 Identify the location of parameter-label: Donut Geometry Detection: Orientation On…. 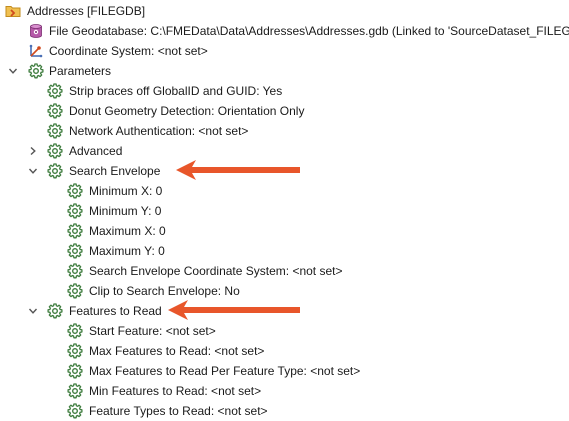
(187, 111).